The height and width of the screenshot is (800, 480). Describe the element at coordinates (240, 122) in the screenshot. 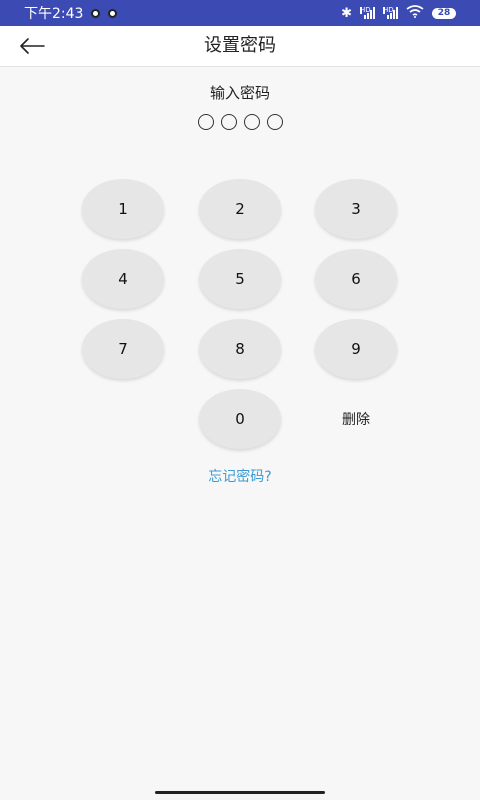

I see `pin-indicator` at that location.